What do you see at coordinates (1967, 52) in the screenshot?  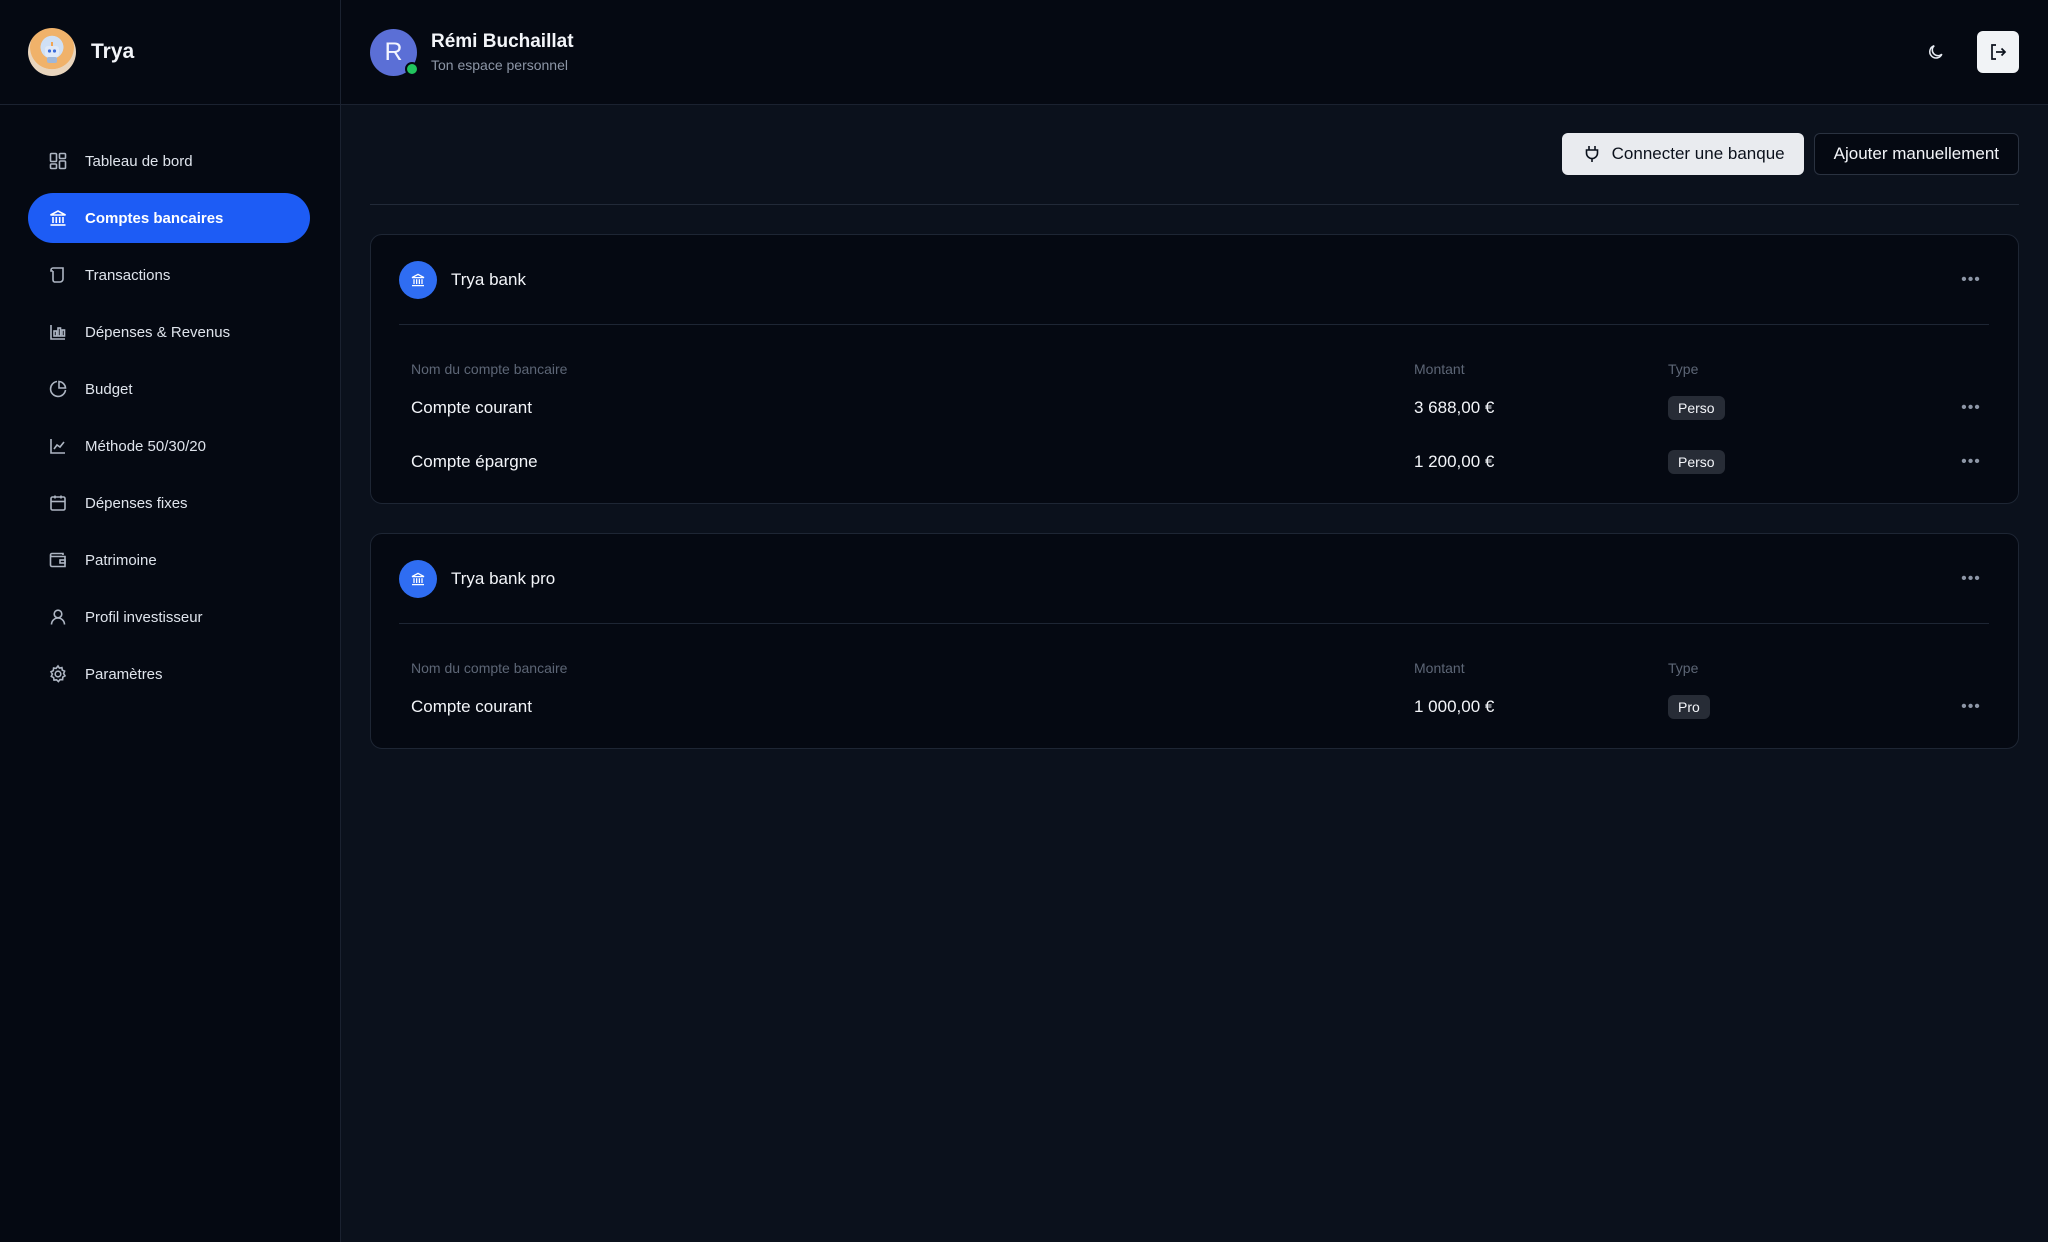 I see `header-actions` at bounding box center [1967, 52].